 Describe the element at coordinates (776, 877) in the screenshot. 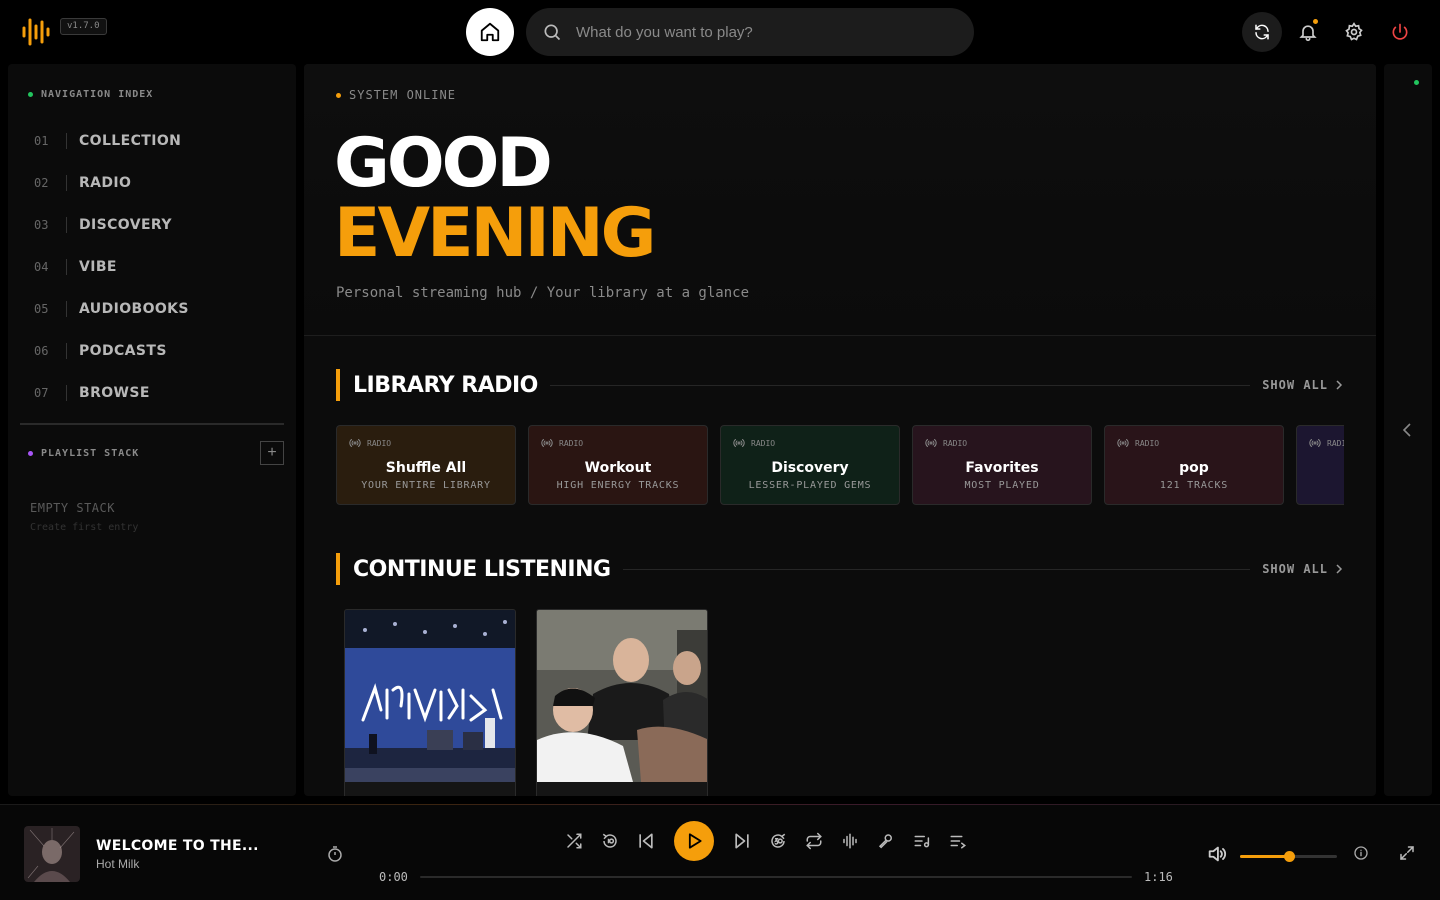

I see `progress-bar` at that location.